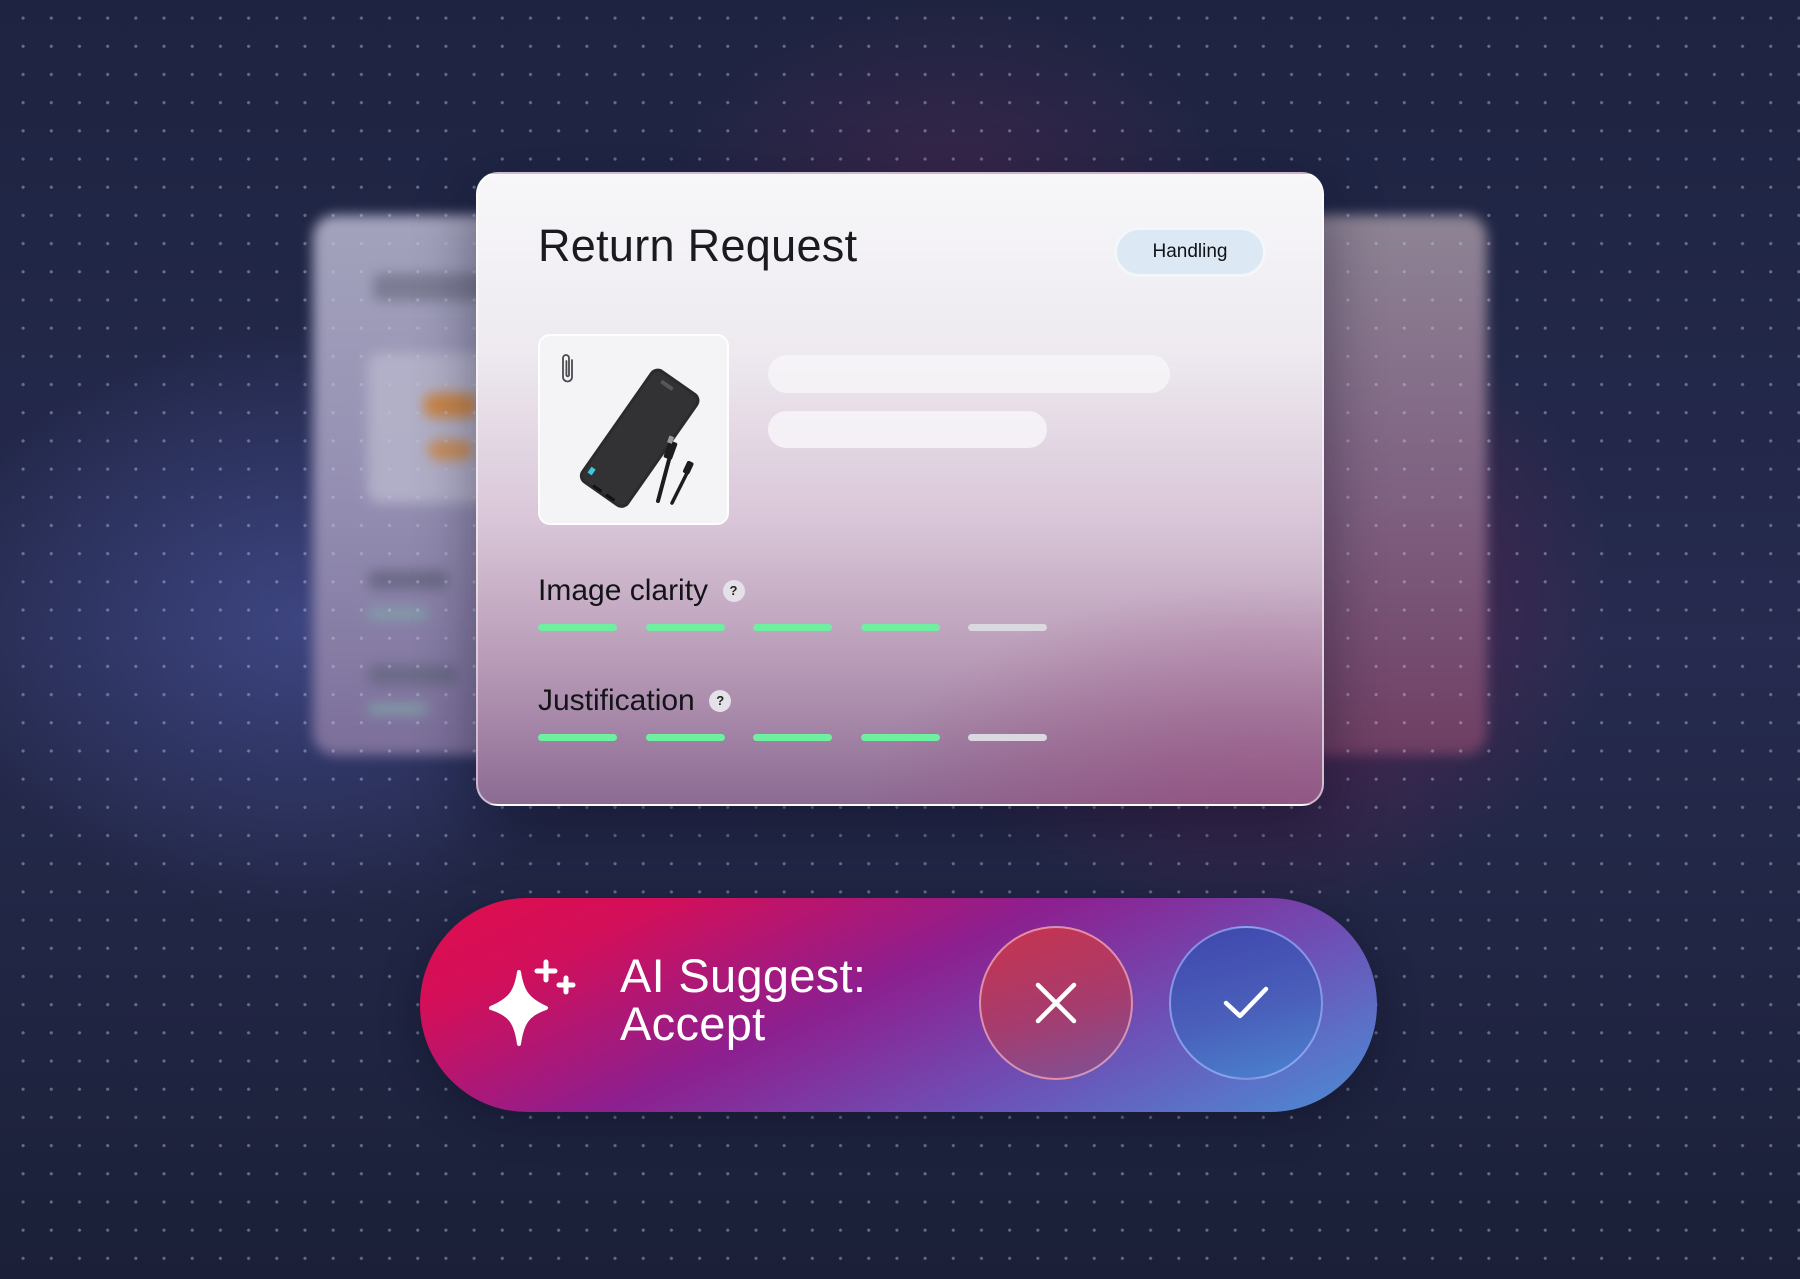 The image size is (1800, 1279). I want to click on metric-justification: Justification ?, so click(792, 712).